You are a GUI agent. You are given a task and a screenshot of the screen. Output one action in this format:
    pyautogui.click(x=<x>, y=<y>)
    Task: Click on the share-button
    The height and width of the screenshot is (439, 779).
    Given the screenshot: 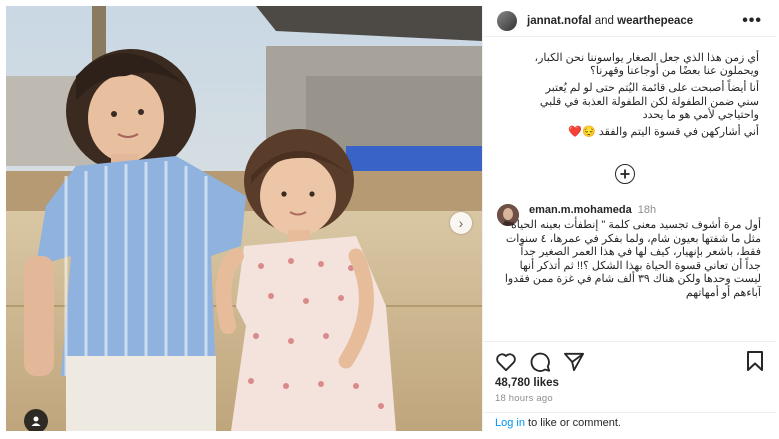 What is the action you would take?
    pyautogui.click(x=574, y=362)
    